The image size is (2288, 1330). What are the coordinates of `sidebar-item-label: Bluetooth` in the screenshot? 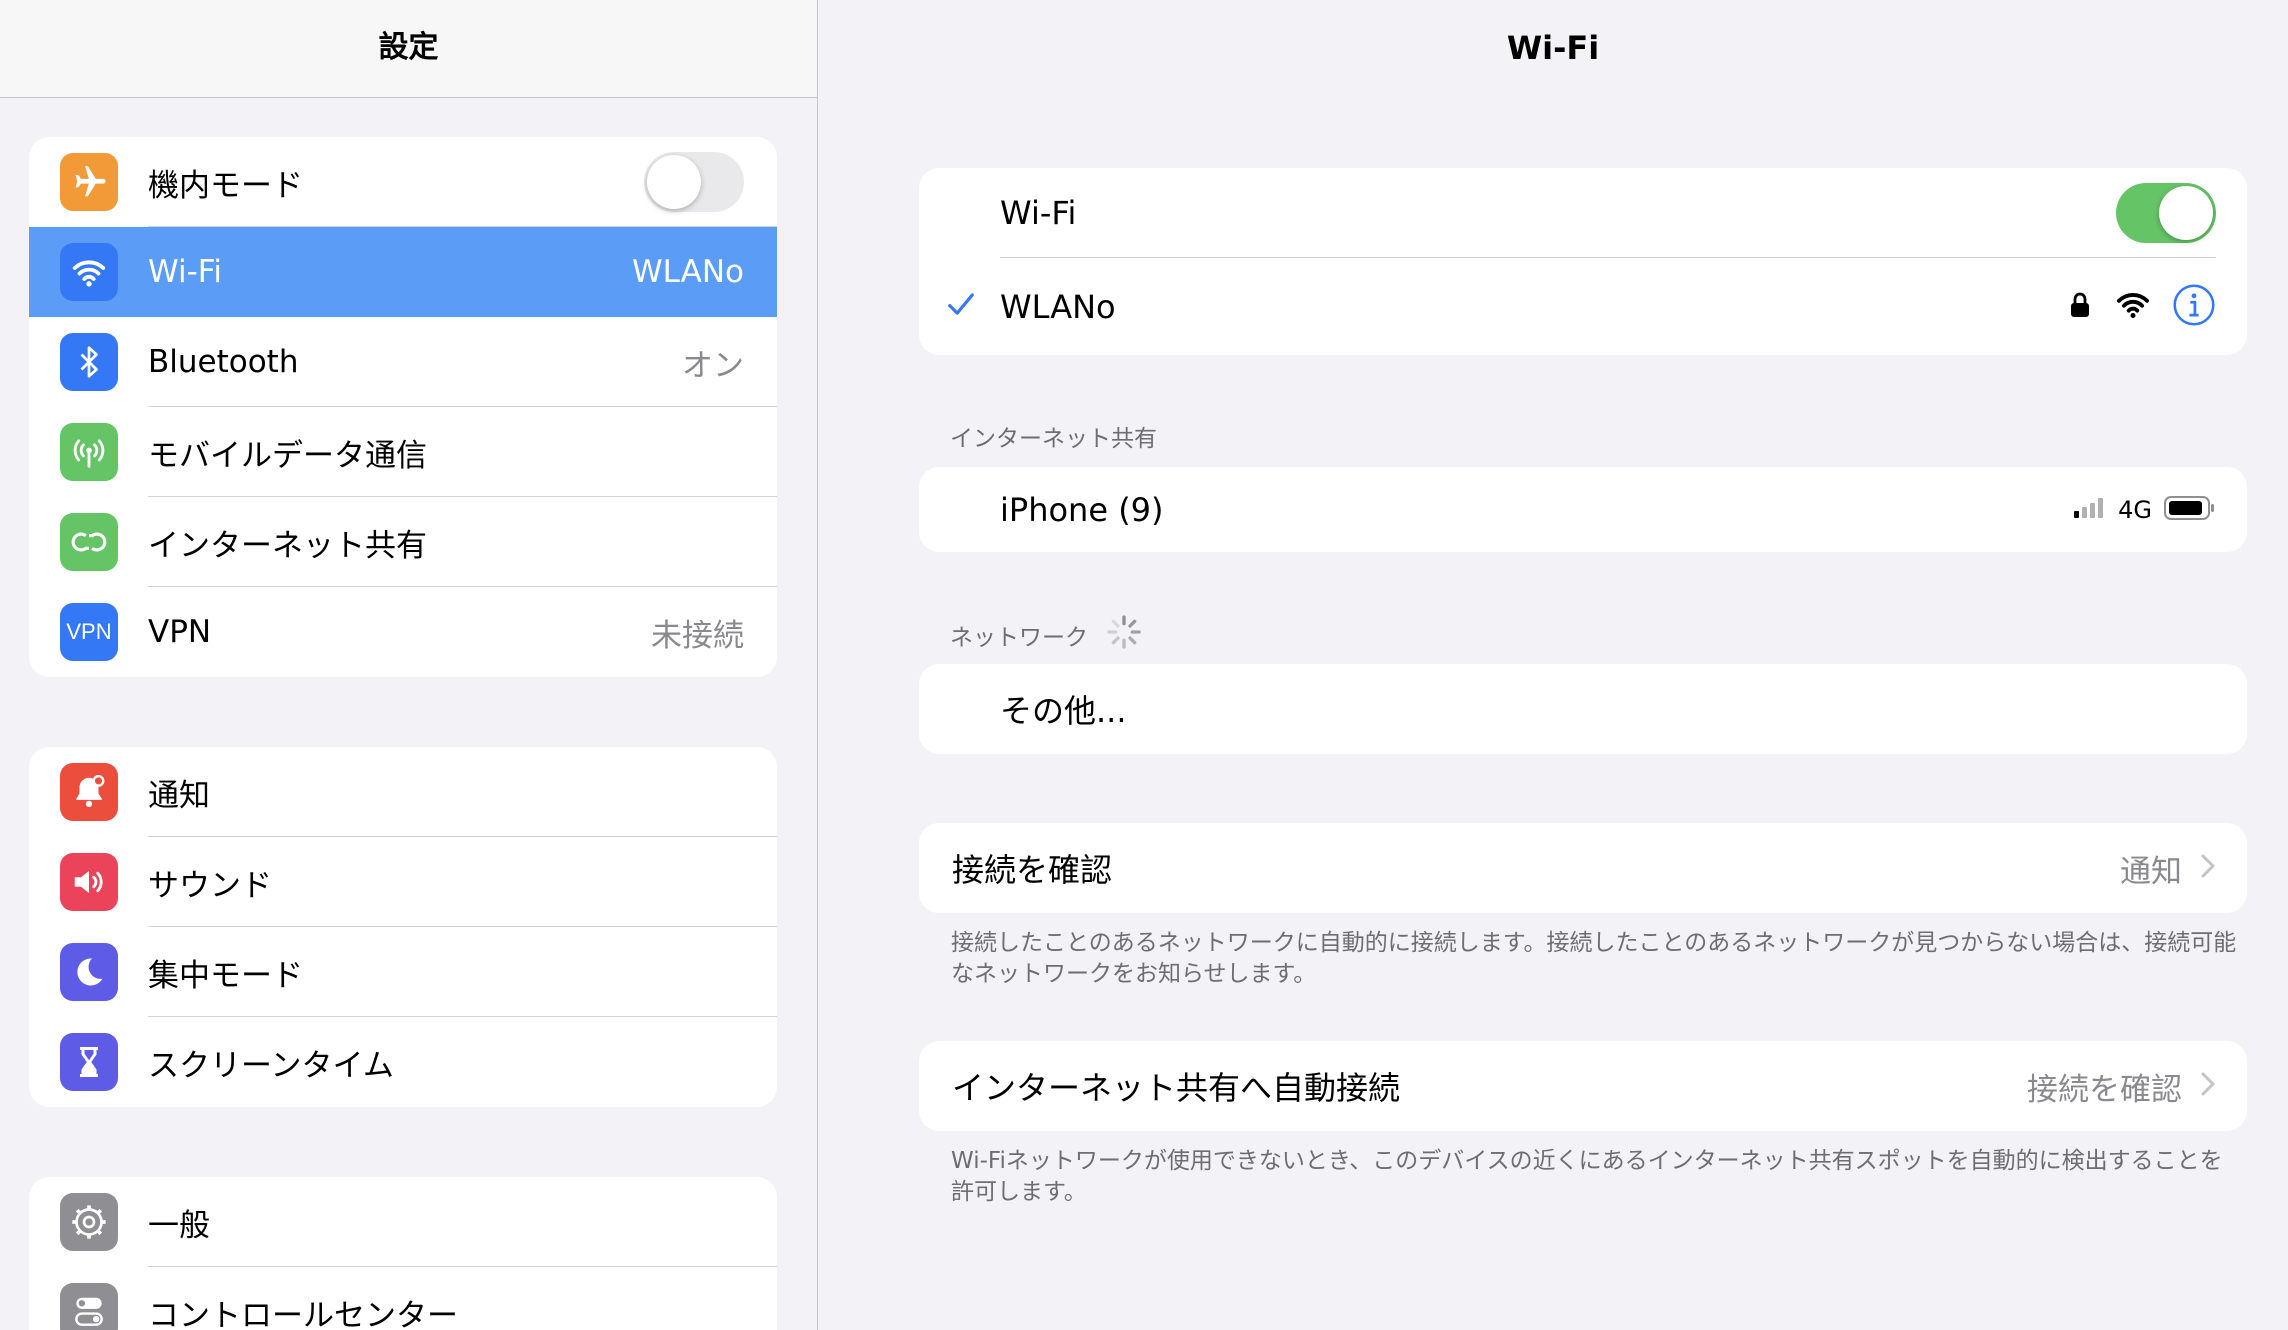 It's located at (223, 362).